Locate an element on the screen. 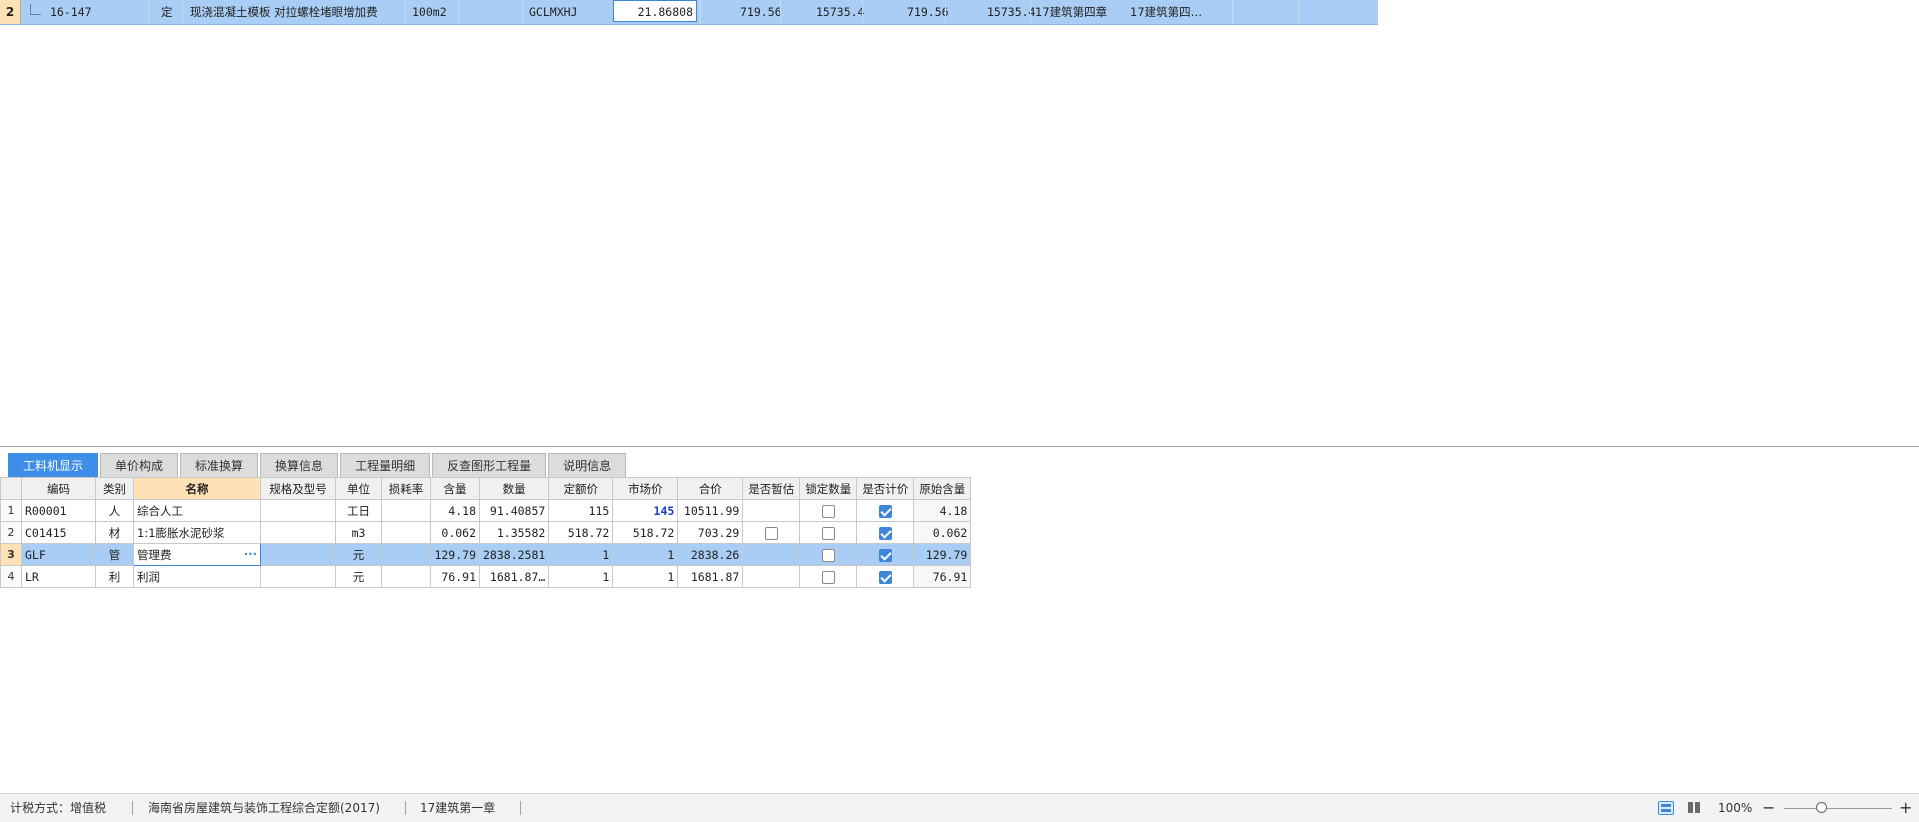 This screenshot has height=822, width=1919. row-number: 4 is located at coordinates (11, 576).